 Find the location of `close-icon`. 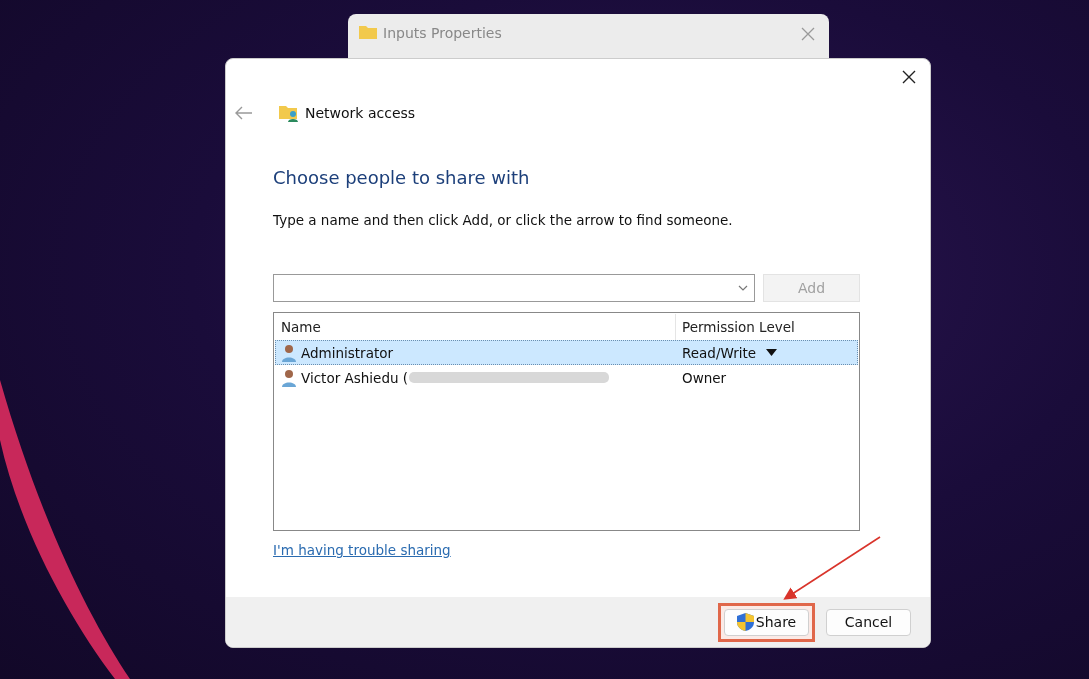

close-icon is located at coordinates (909, 77).